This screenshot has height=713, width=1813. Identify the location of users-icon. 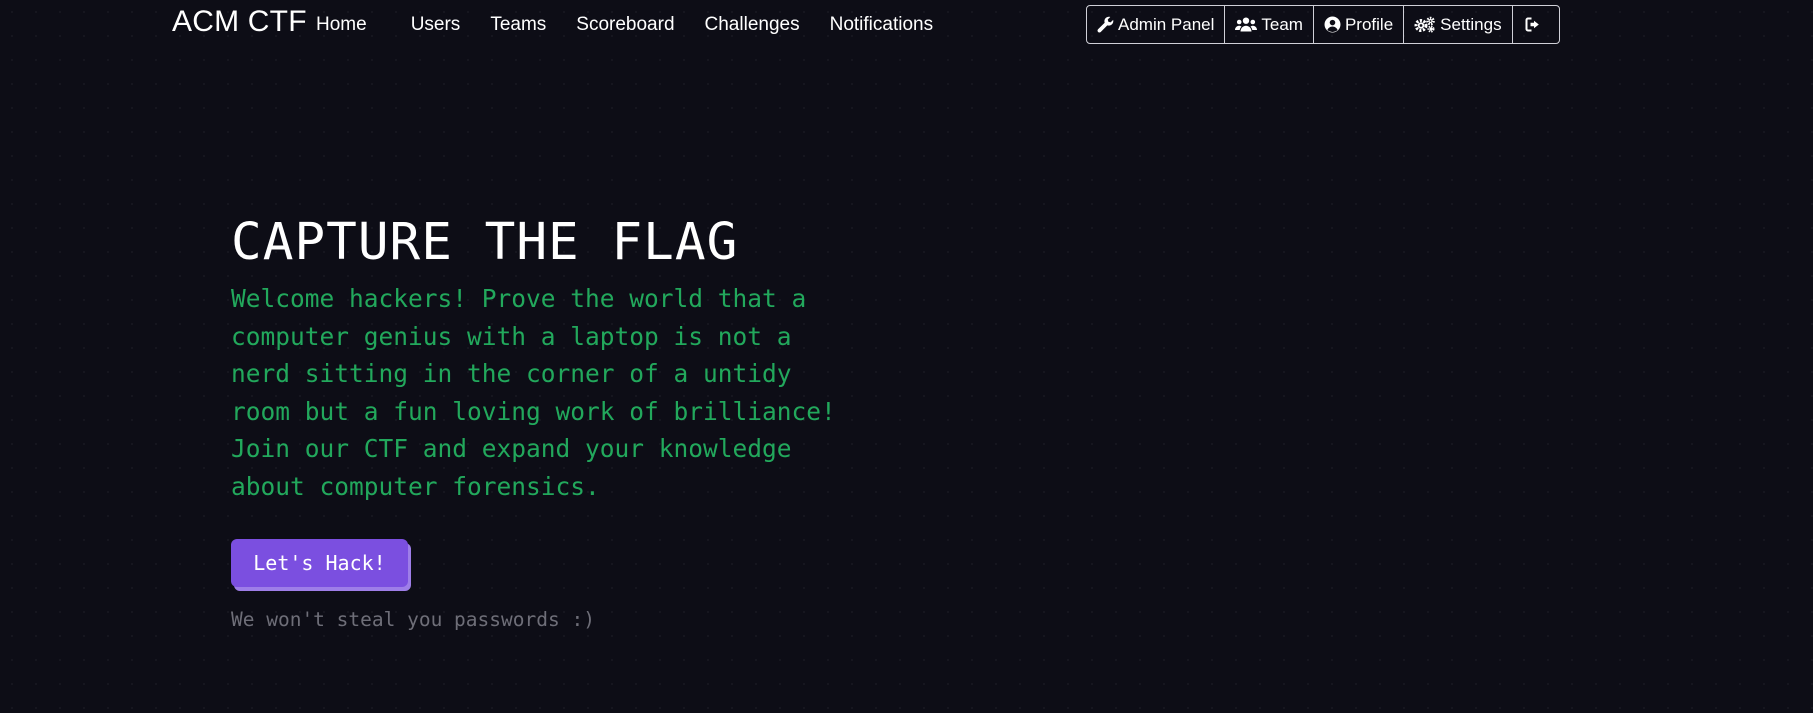
(1246, 24).